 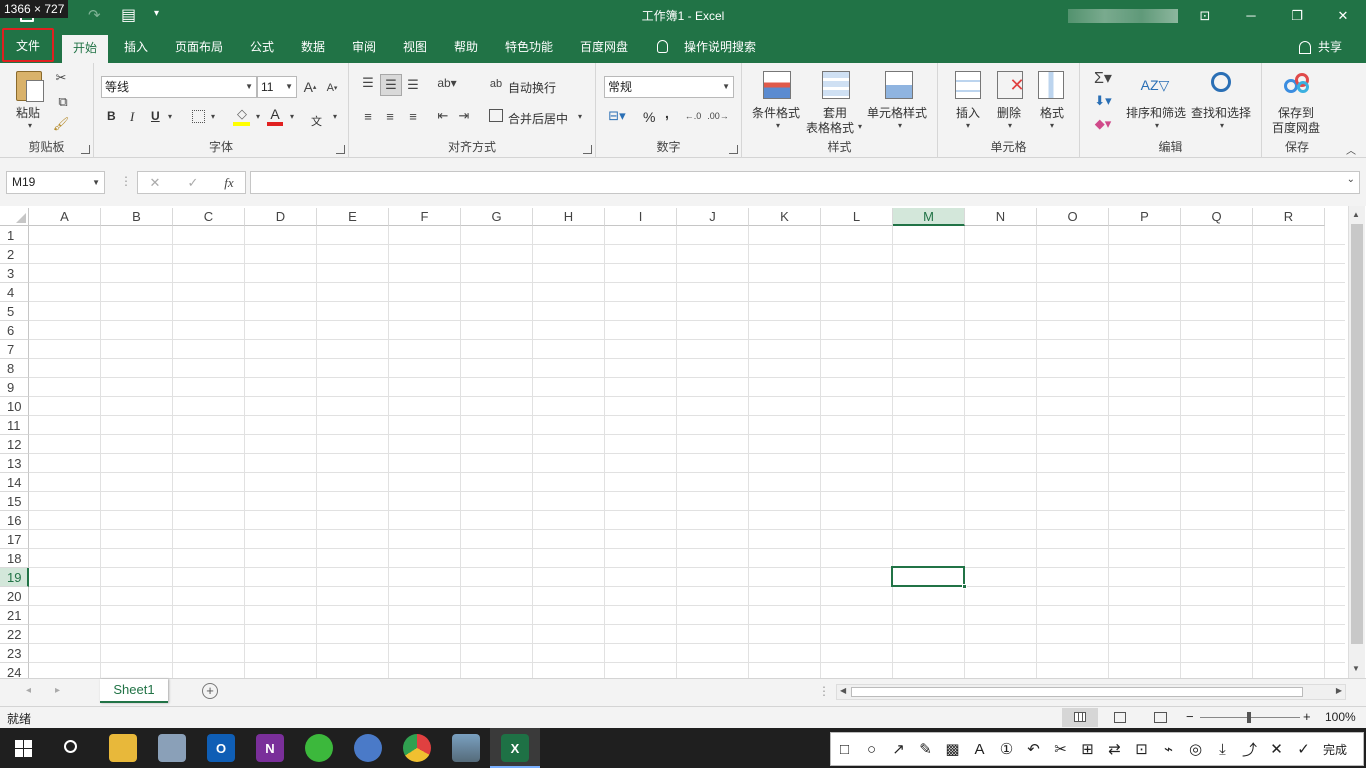 I want to click on scroll-up-icon: ▲, so click(x=1356, y=214).